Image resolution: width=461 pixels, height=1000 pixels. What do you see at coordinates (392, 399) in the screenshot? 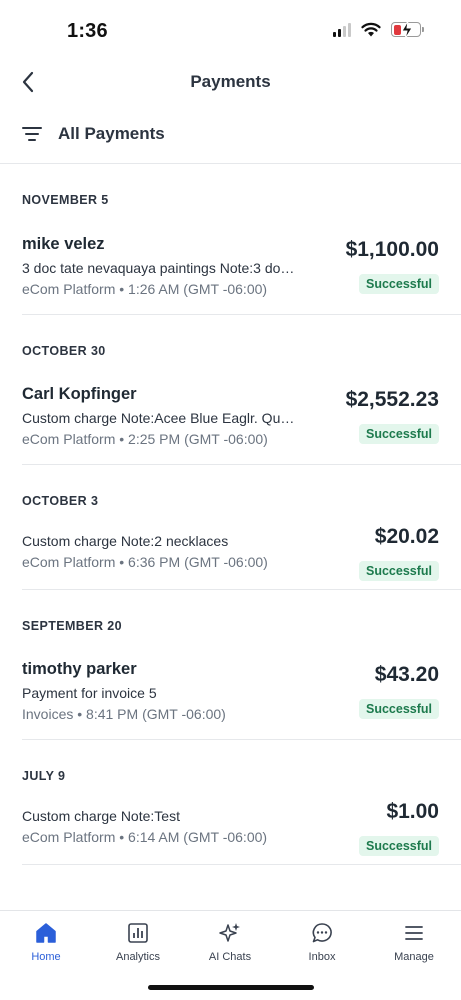
I see `payment-amount: $2,552.23` at bounding box center [392, 399].